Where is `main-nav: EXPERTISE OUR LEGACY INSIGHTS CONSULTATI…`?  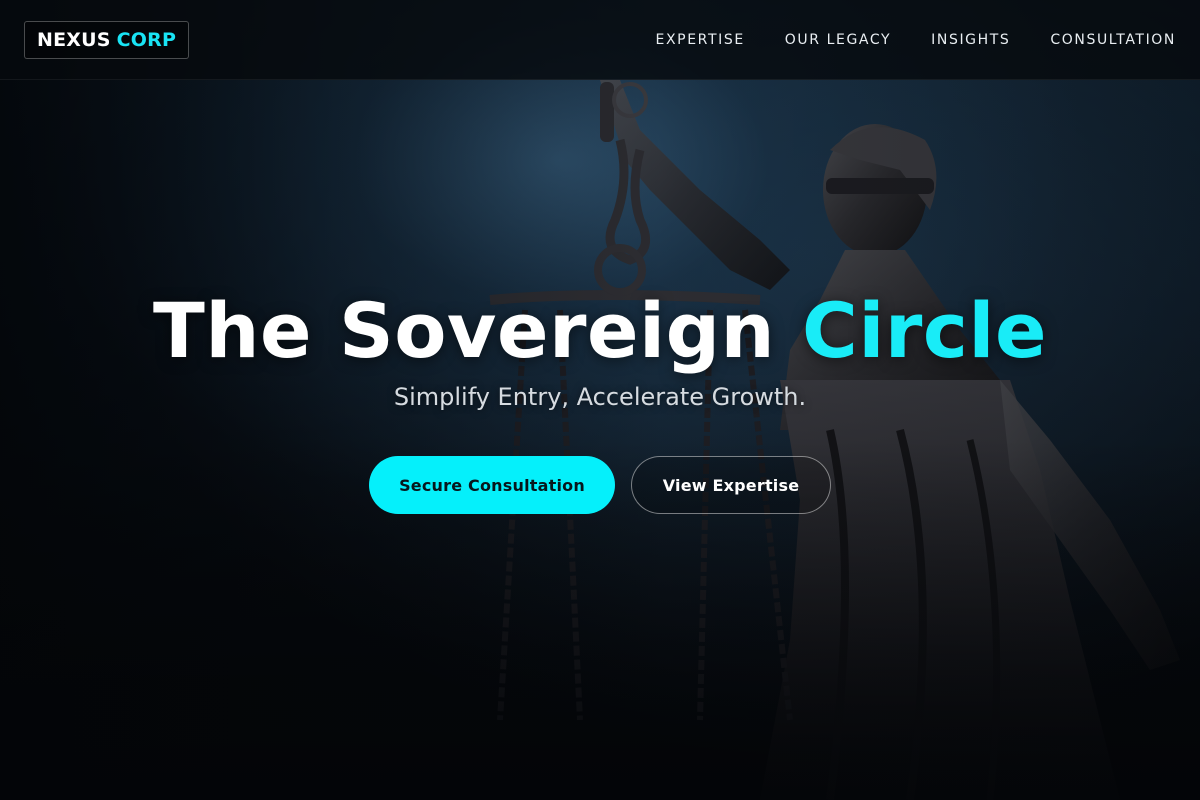
main-nav: EXPERTISE OUR LEGACY INSIGHTS CONSULTATI… is located at coordinates (916, 40).